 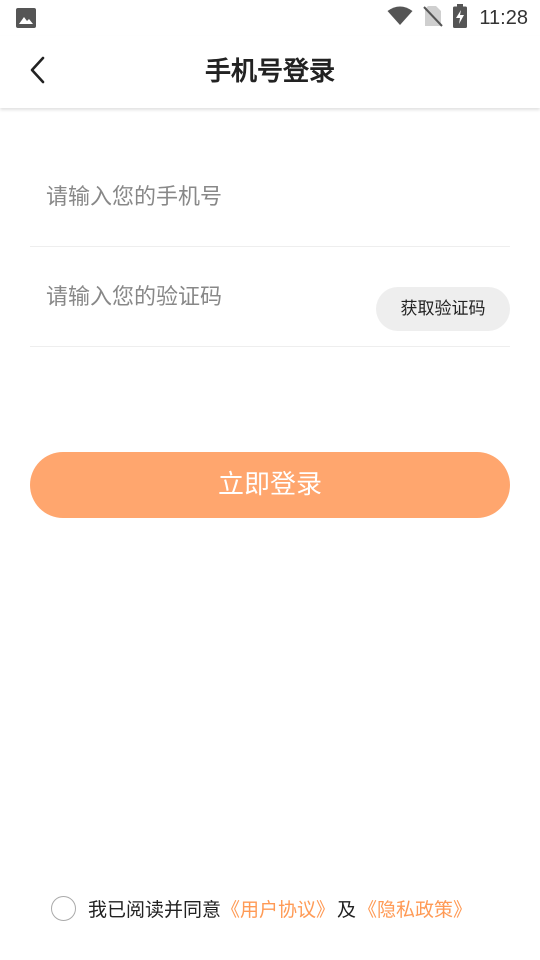 I want to click on agreement-row: 我已阅读并同意 《用户协议》 及 《隐私政策》, so click(x=261, y=908).